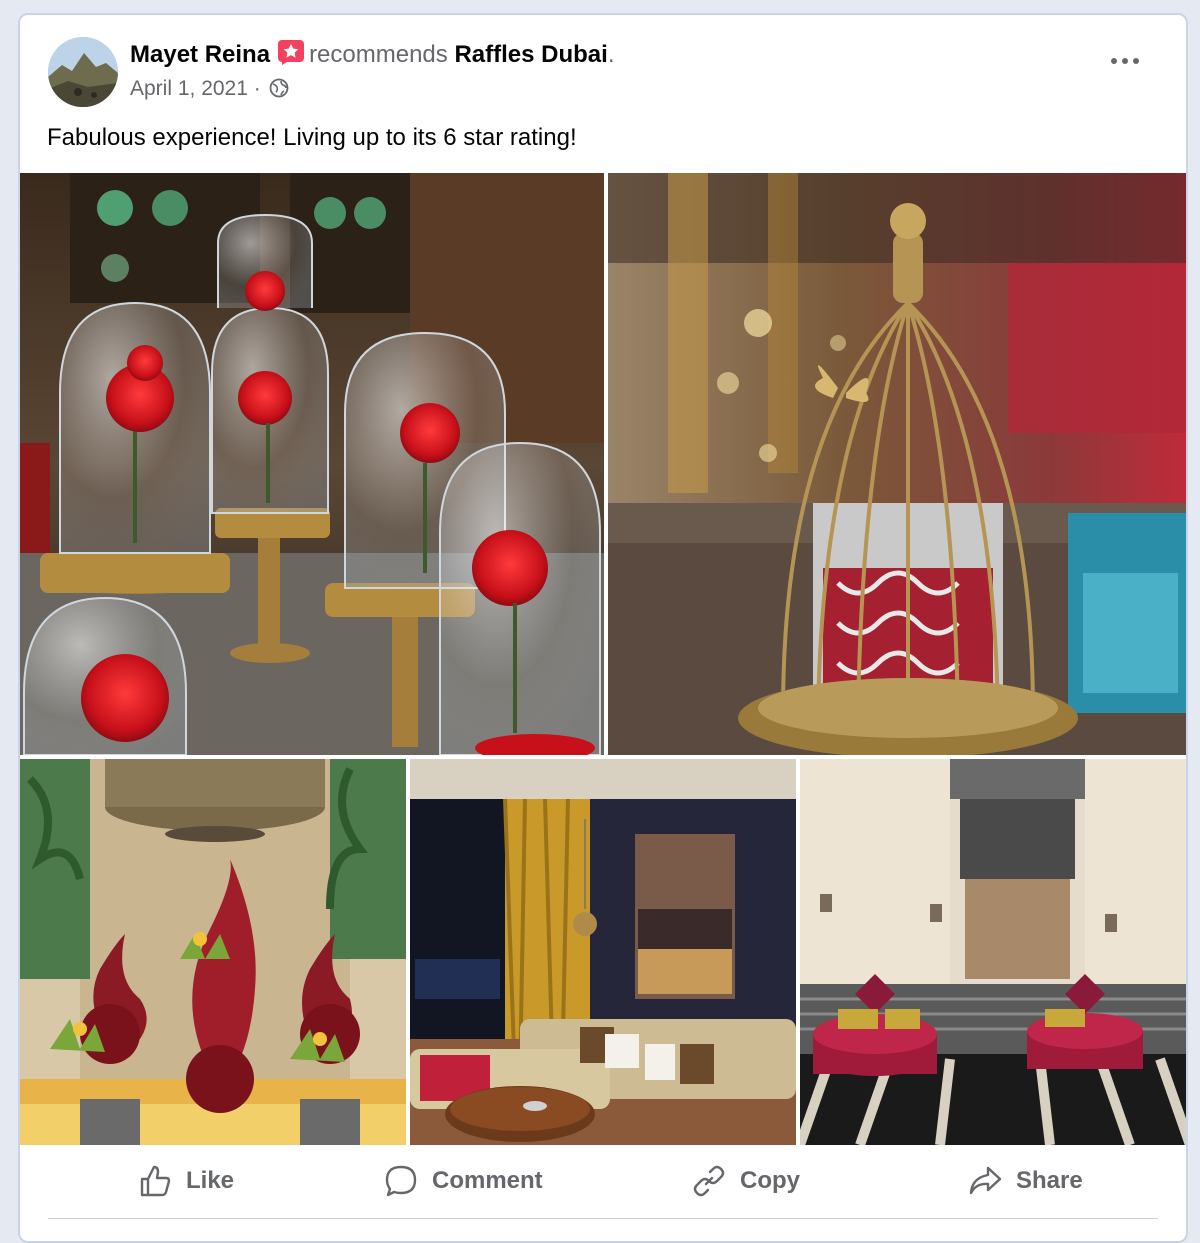 Image resolution: width=1200 pixels, height=1243 pixels. I want to click on photo-lobby-sculptures, so click(213, 952).